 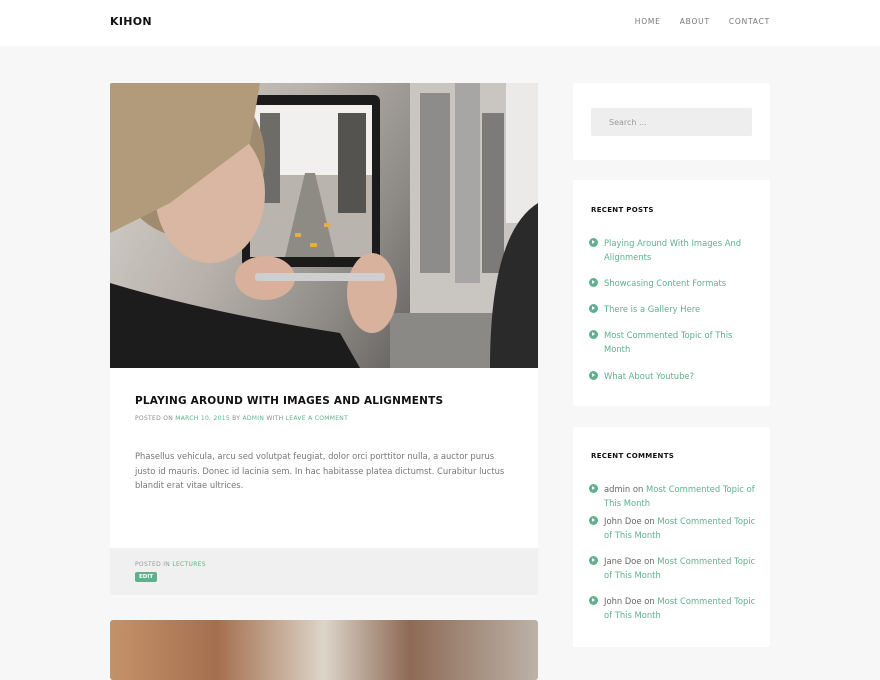 What do you see at coordinates (146, 577) in the screenshot?
I see `edit-button: EDIT` at bounding box center [146, 577].